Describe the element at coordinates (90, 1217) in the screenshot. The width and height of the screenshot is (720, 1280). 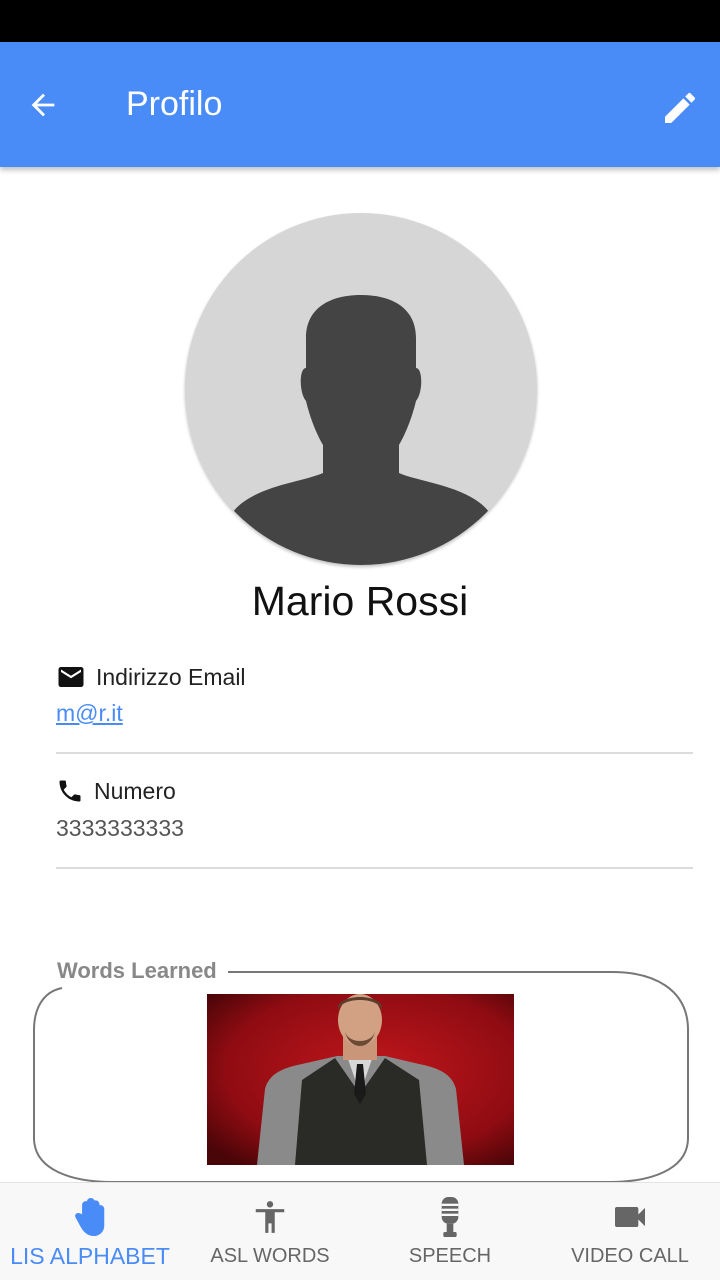
I see `hand-icon` at that location.